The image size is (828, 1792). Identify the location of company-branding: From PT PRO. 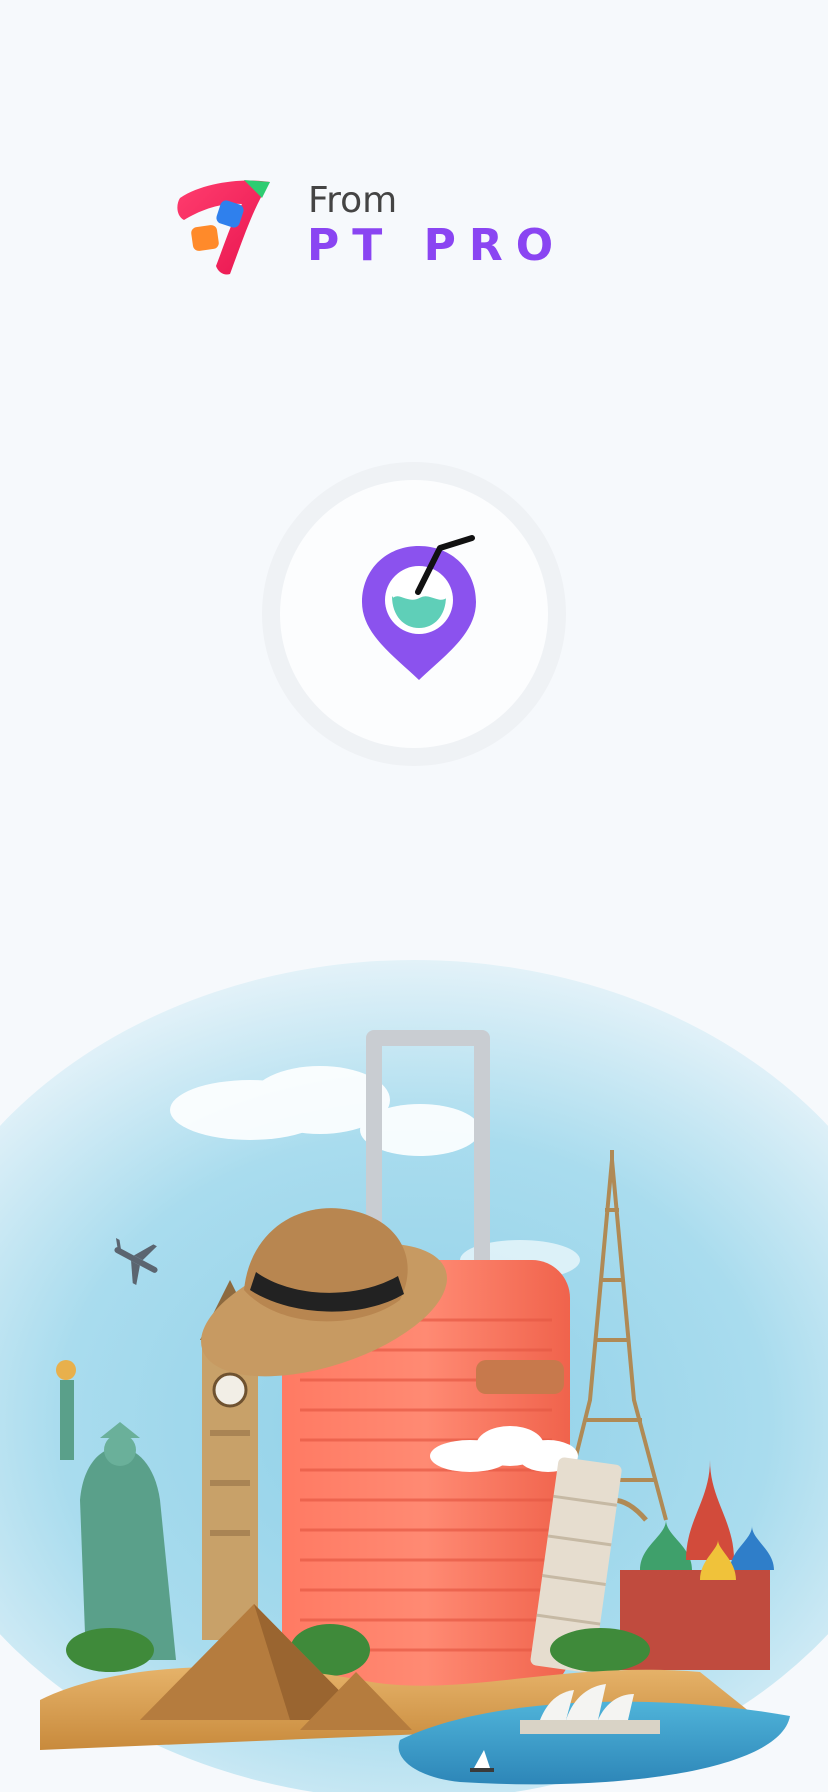
(363, 228).